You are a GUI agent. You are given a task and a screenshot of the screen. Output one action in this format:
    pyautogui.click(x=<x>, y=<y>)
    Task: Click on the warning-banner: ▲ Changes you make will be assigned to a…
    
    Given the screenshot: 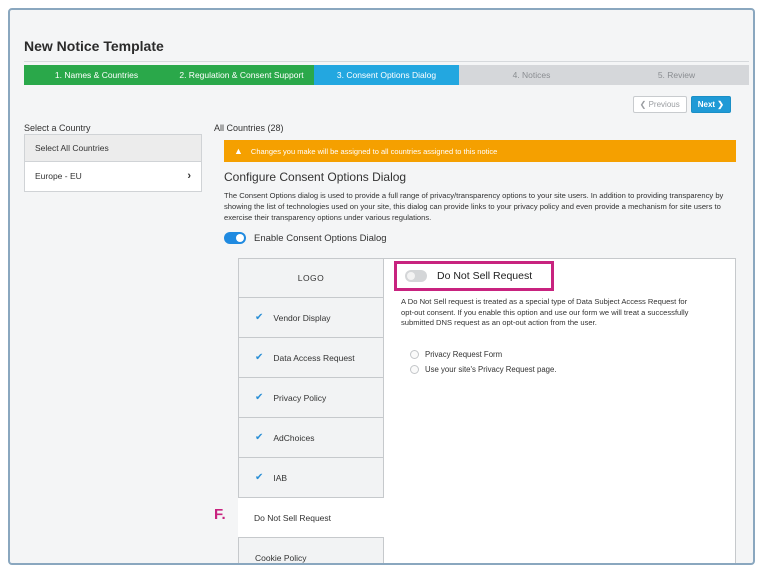 What is the action you would take?
    pyautogui.click(x=480, y=151)
    